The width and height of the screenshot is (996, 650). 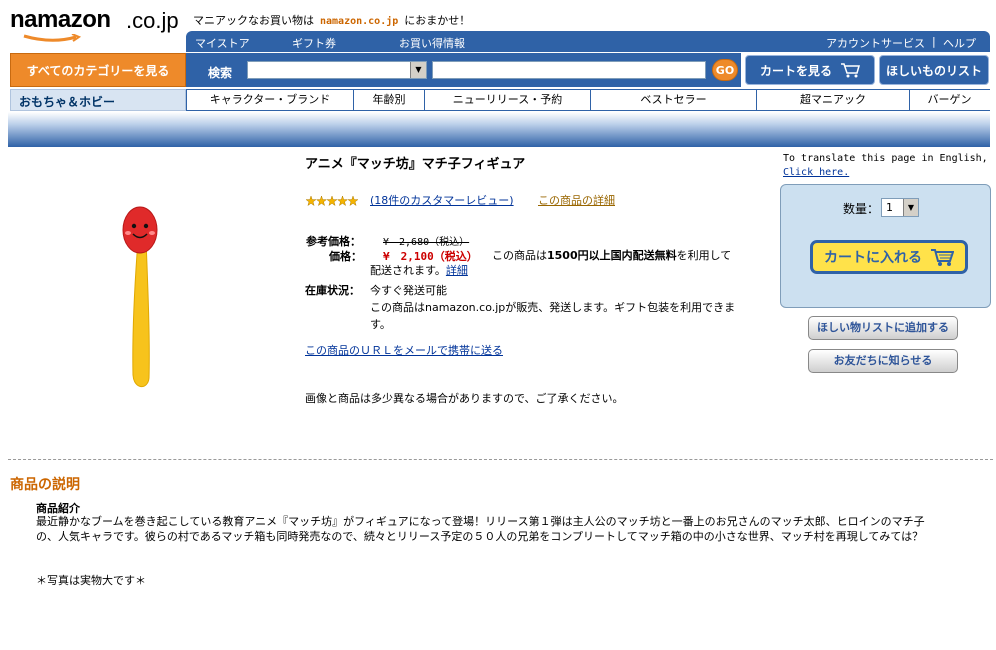 I want to click on view-cart-button: カートを見る, so click(x=810, y=70).